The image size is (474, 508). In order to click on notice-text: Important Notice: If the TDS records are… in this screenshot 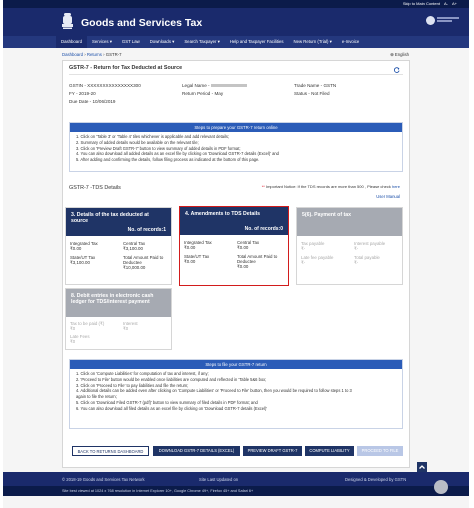, I will do `click(328, 186)`.